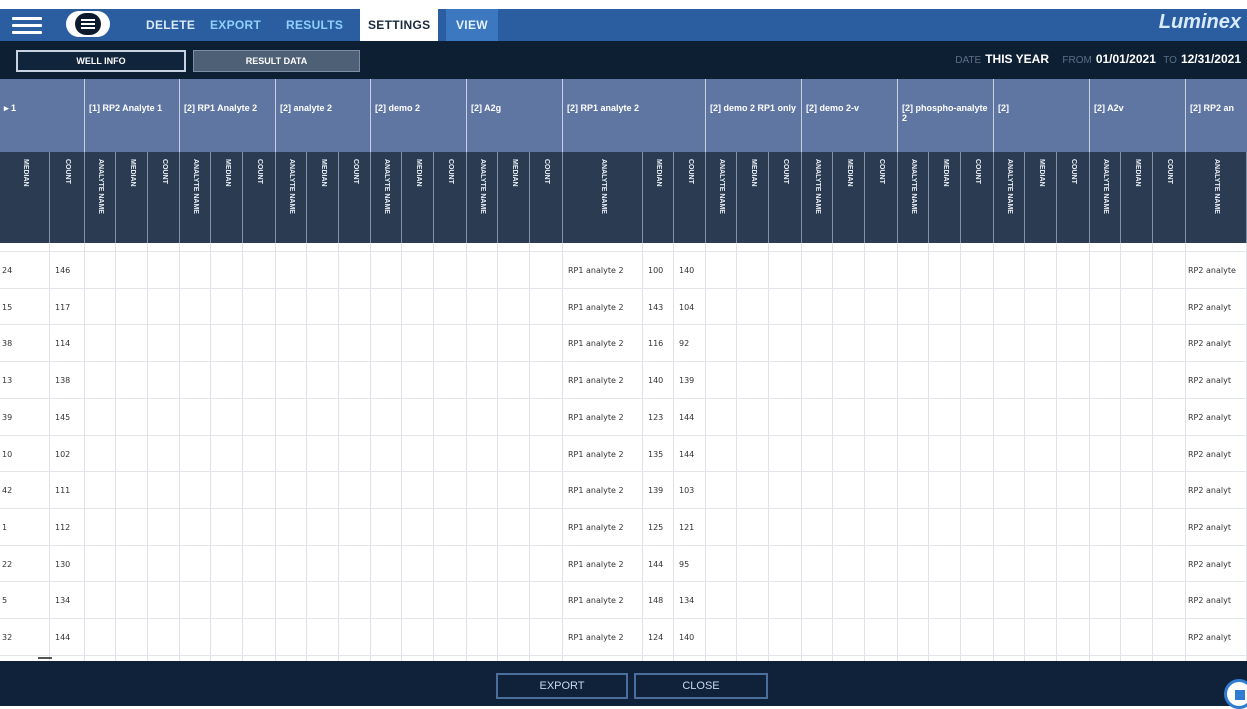 This screenshot has width=1247, height=709. Describe the element at coordinates (101, 61) in the screenshot. I see `well-info-button: WELL INFO` at that location.